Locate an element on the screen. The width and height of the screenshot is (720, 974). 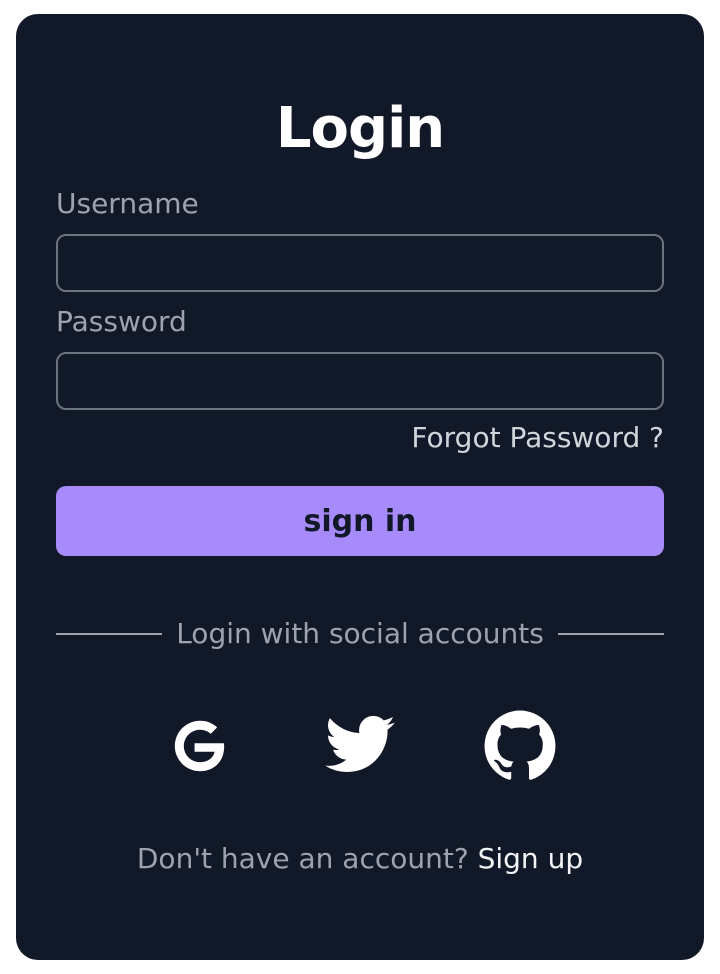
sign-up-link: Sign up is located at coordinates (531, 858).